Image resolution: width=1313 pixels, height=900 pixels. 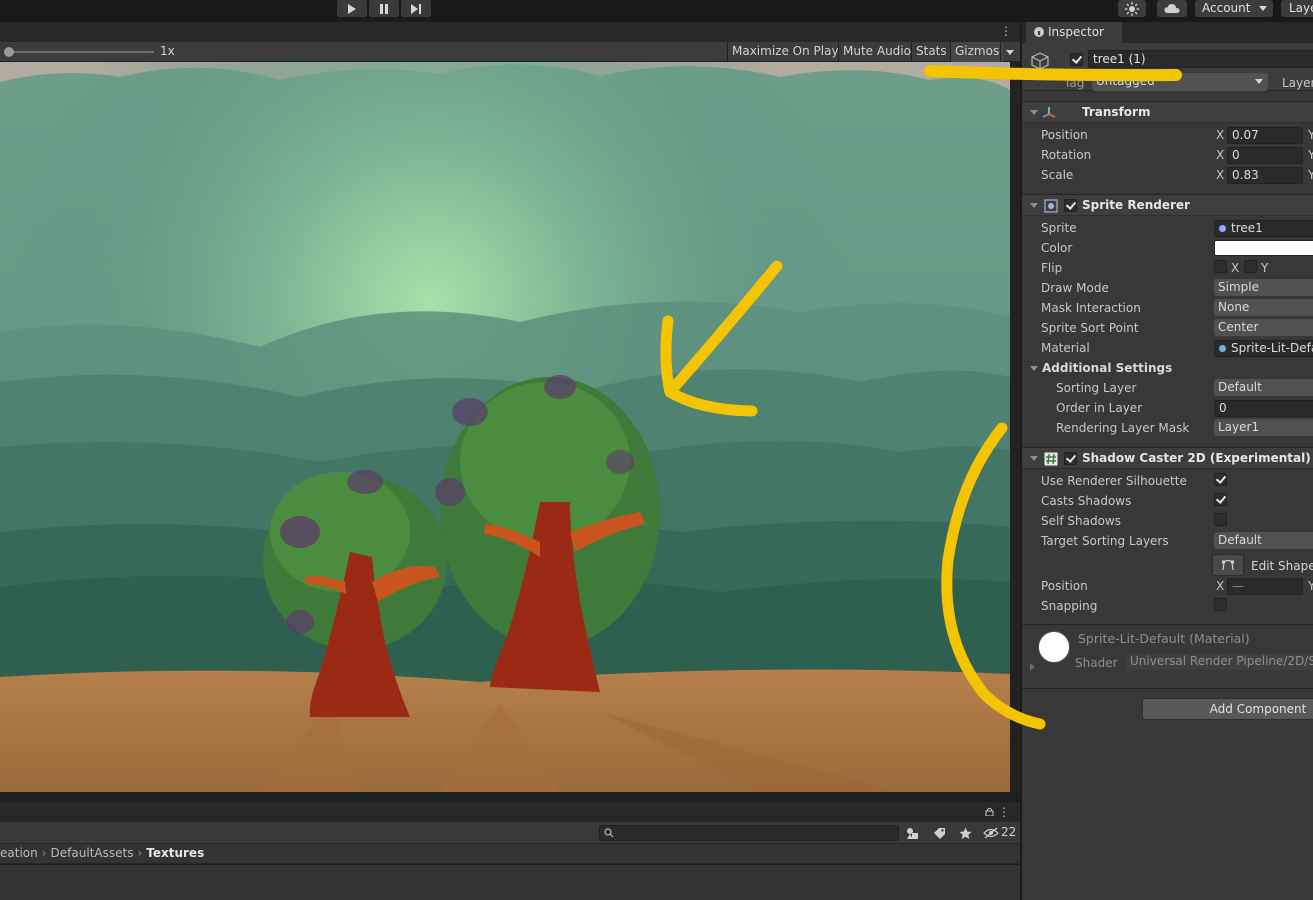 What do you see at coordinates (9, 52) in the screenshot?
I see `scale-slider-handle` at bounding box center [9, 52].